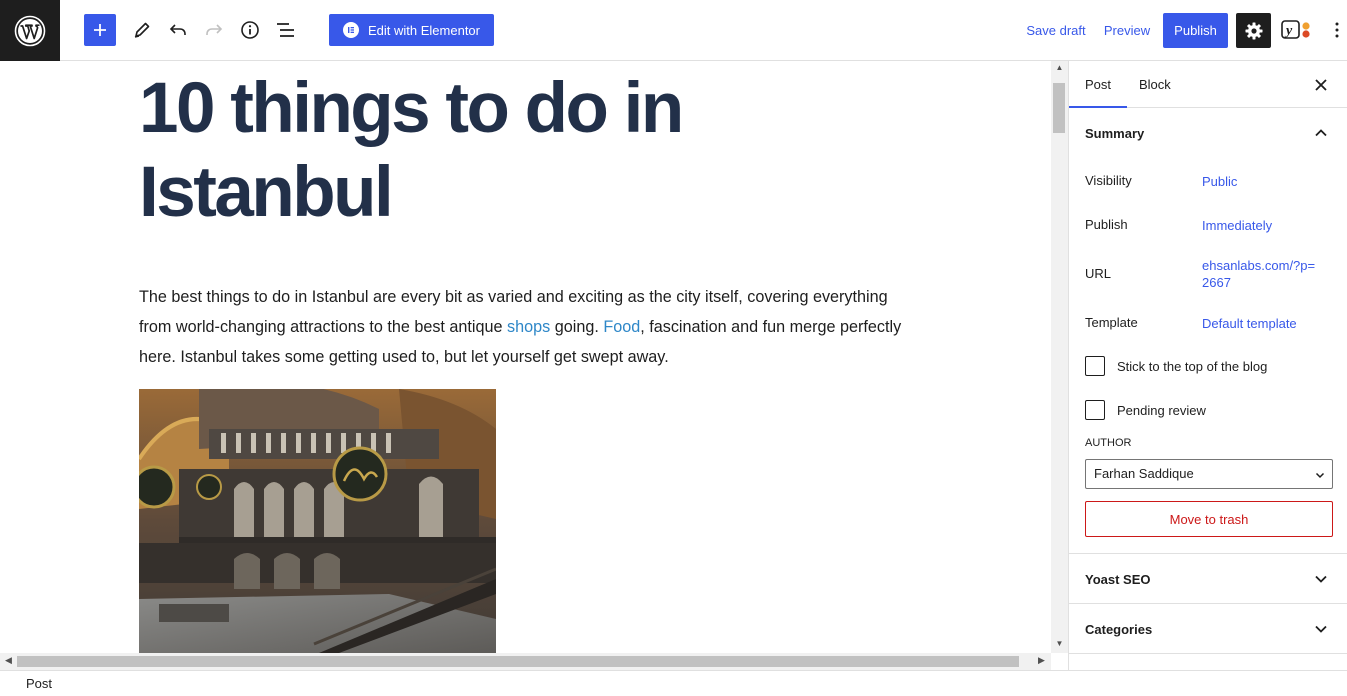 This screenshot has width=1347, height=696. What do you see at coordinates (1208, 579) in the screenshot?
I see `yoast-seo-panel-toggle: Yoast SEO` at bounding box center [1208, 579].